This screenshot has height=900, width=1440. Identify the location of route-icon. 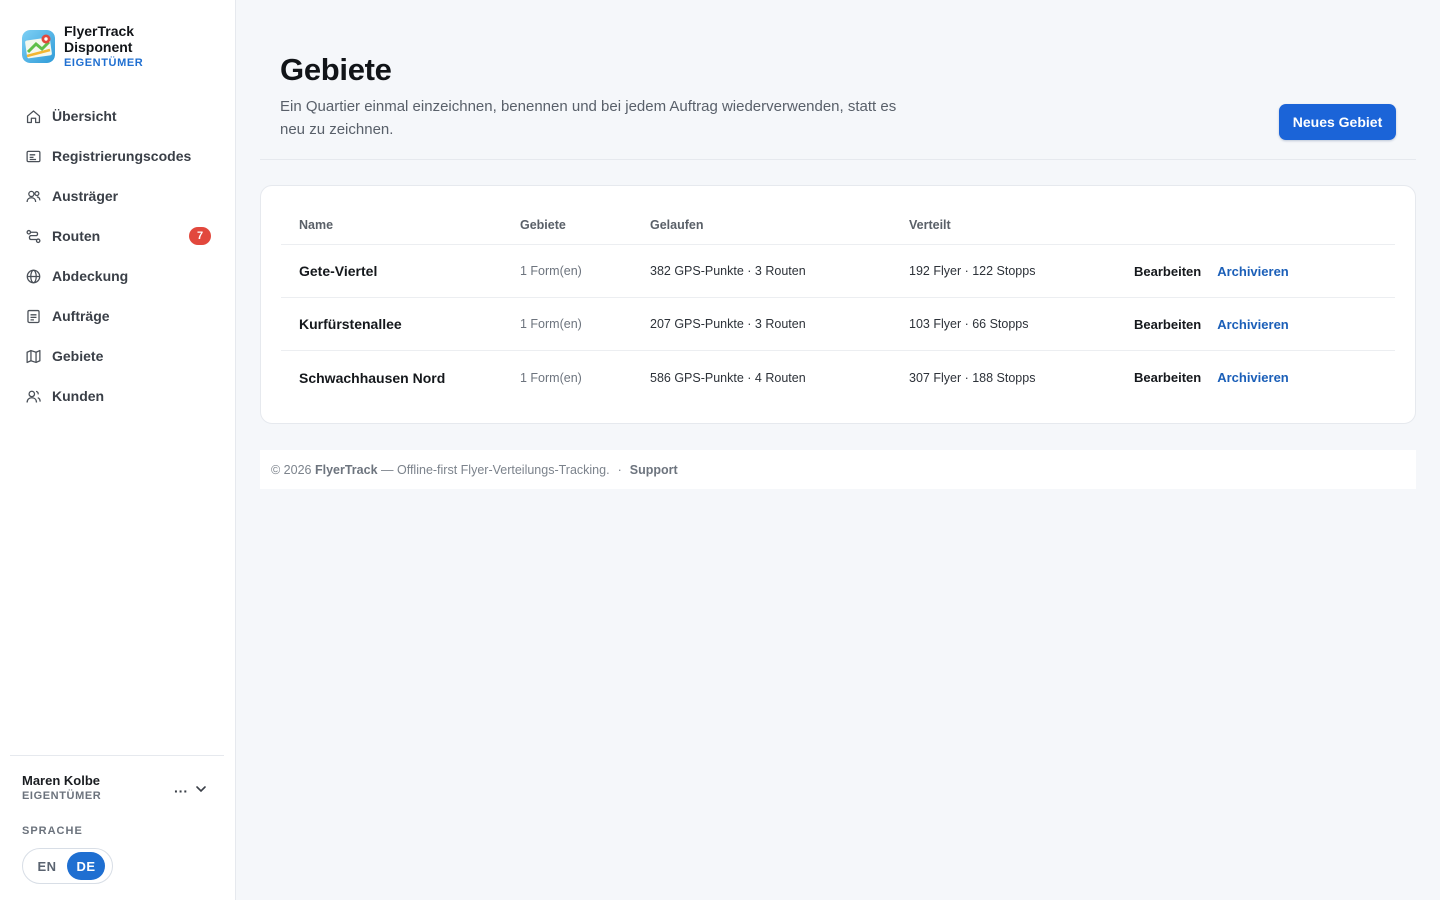
(33, 236).